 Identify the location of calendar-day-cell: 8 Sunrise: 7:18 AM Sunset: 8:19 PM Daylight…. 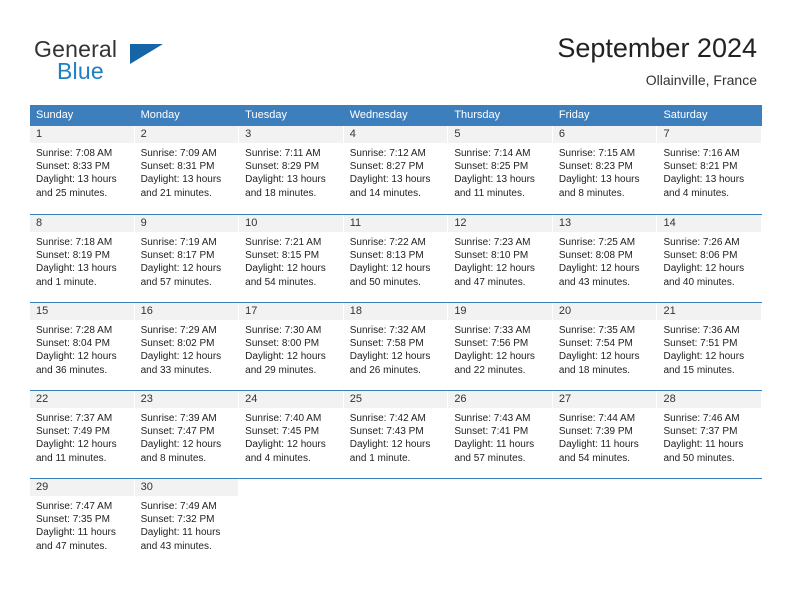
(82, 258).